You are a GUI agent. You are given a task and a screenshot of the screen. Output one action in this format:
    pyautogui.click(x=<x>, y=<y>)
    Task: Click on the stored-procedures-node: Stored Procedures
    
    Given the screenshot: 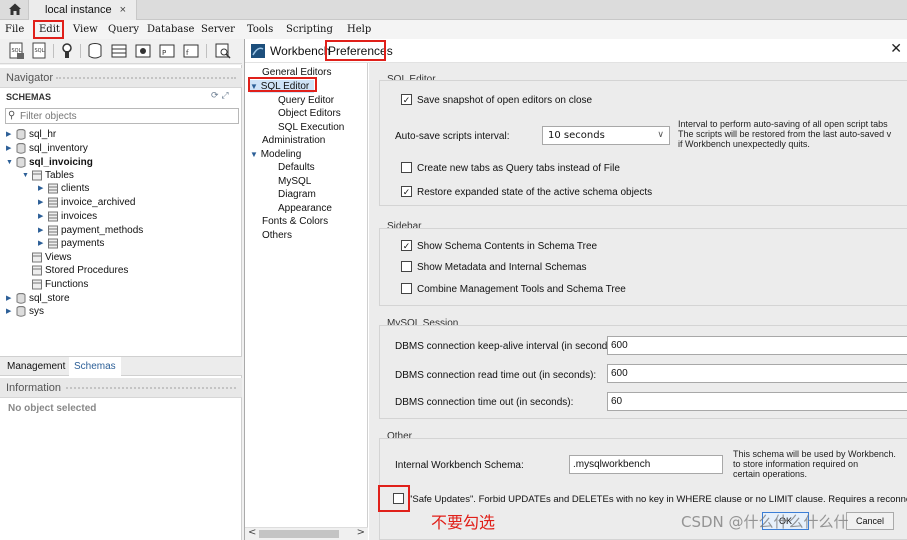 What is the action you would take?
    pyautogui.click(x=79, y=271)
    